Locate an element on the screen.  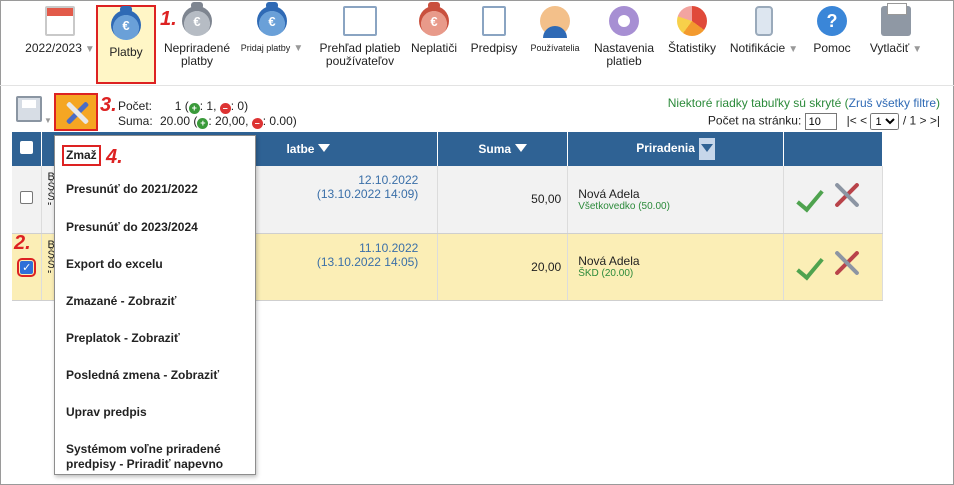
assignments-header-label: Priradenia is located at coordinates (665, 148).